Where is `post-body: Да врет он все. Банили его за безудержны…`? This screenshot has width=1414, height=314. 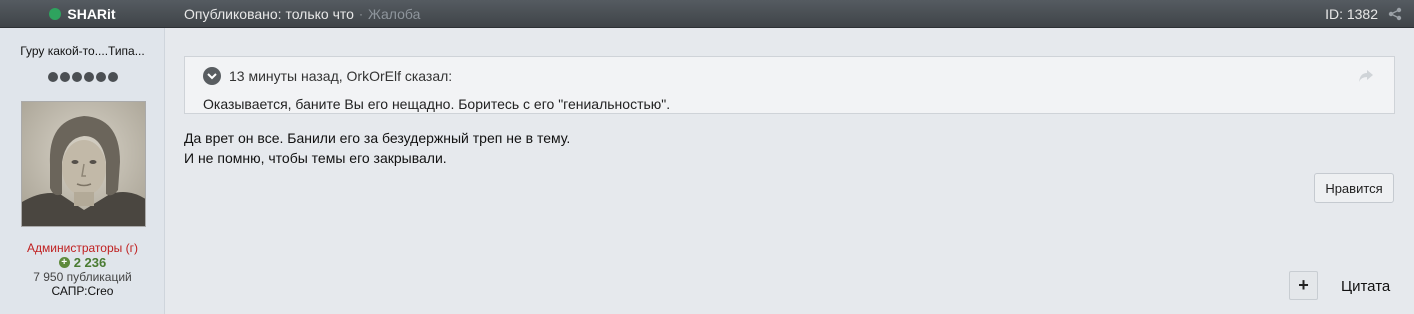
post-body: Да врет он все. Банили его за безудержны… is located at coordinates (377, 148).